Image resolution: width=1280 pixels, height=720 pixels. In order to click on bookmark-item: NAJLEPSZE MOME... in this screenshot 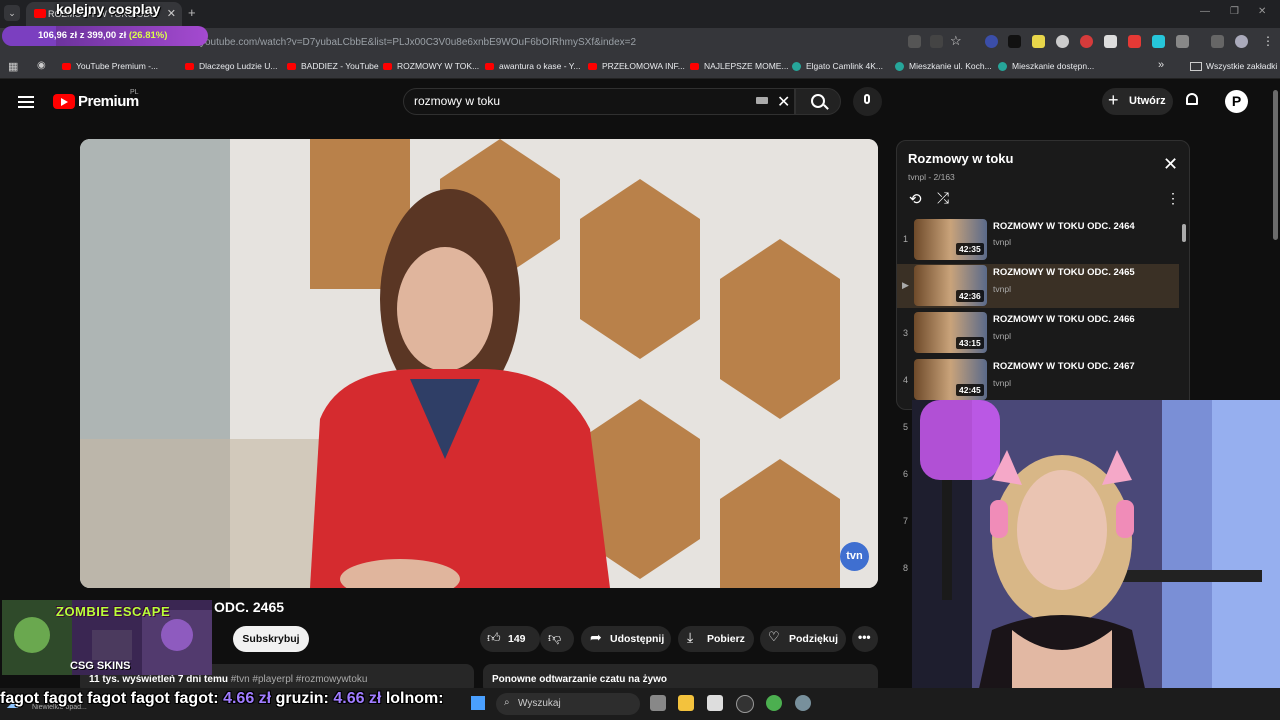, I will do `click(739, 66)`.